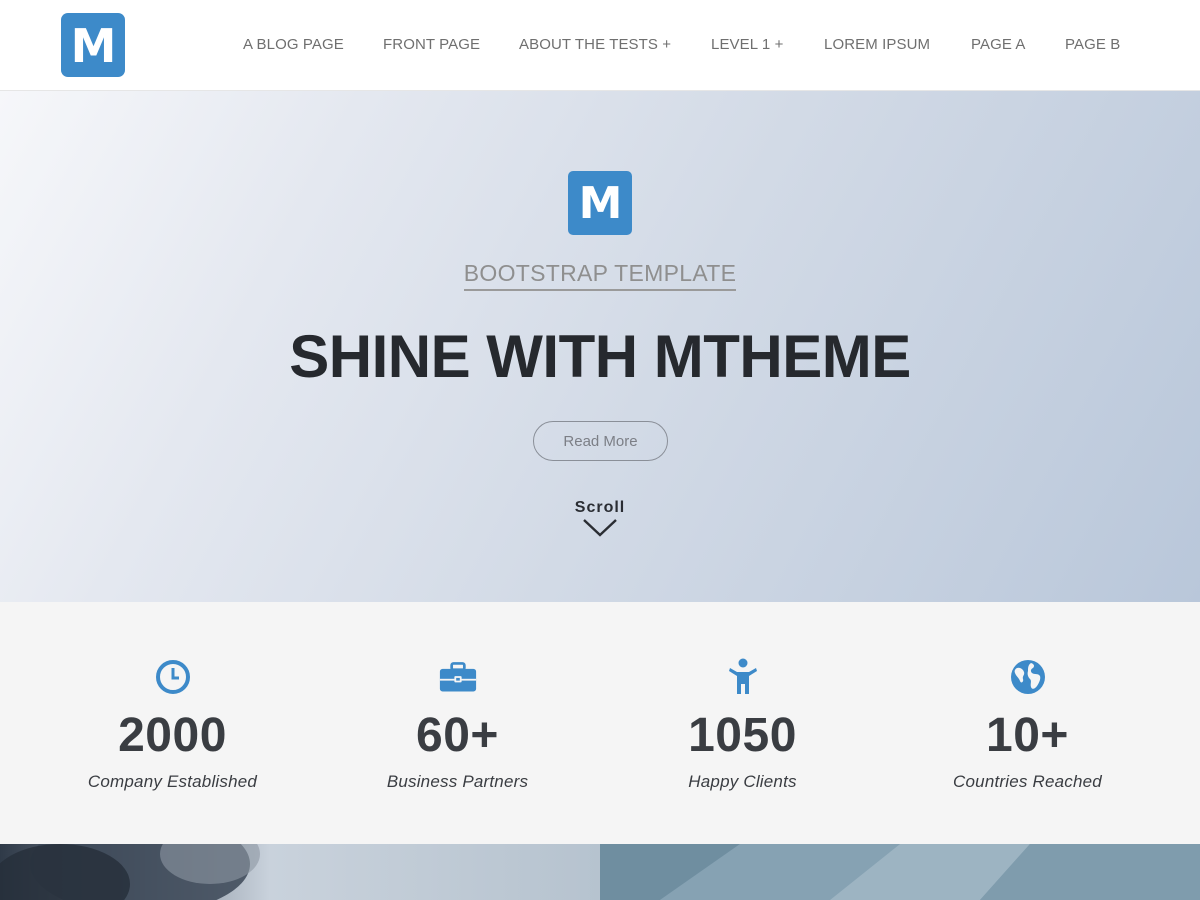 The height and width of the screenshot is (900, 1200). I want to click on nav-item-lorem-ipsum: LOREM IPSUM, so click(877, 44).